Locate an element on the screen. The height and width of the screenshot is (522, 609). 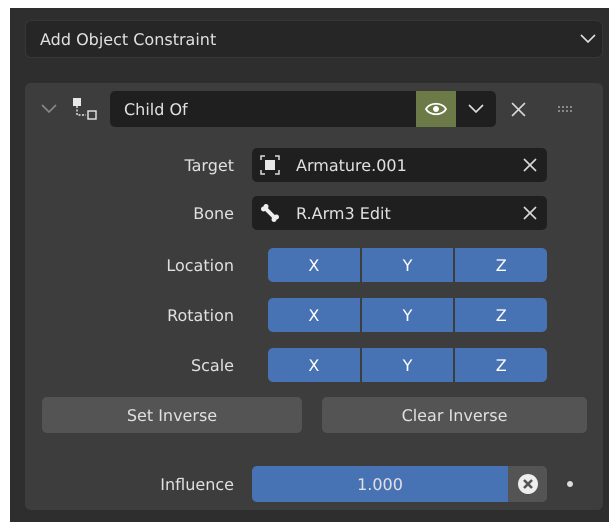
field-label: Target is located at coordinates (209, 165).